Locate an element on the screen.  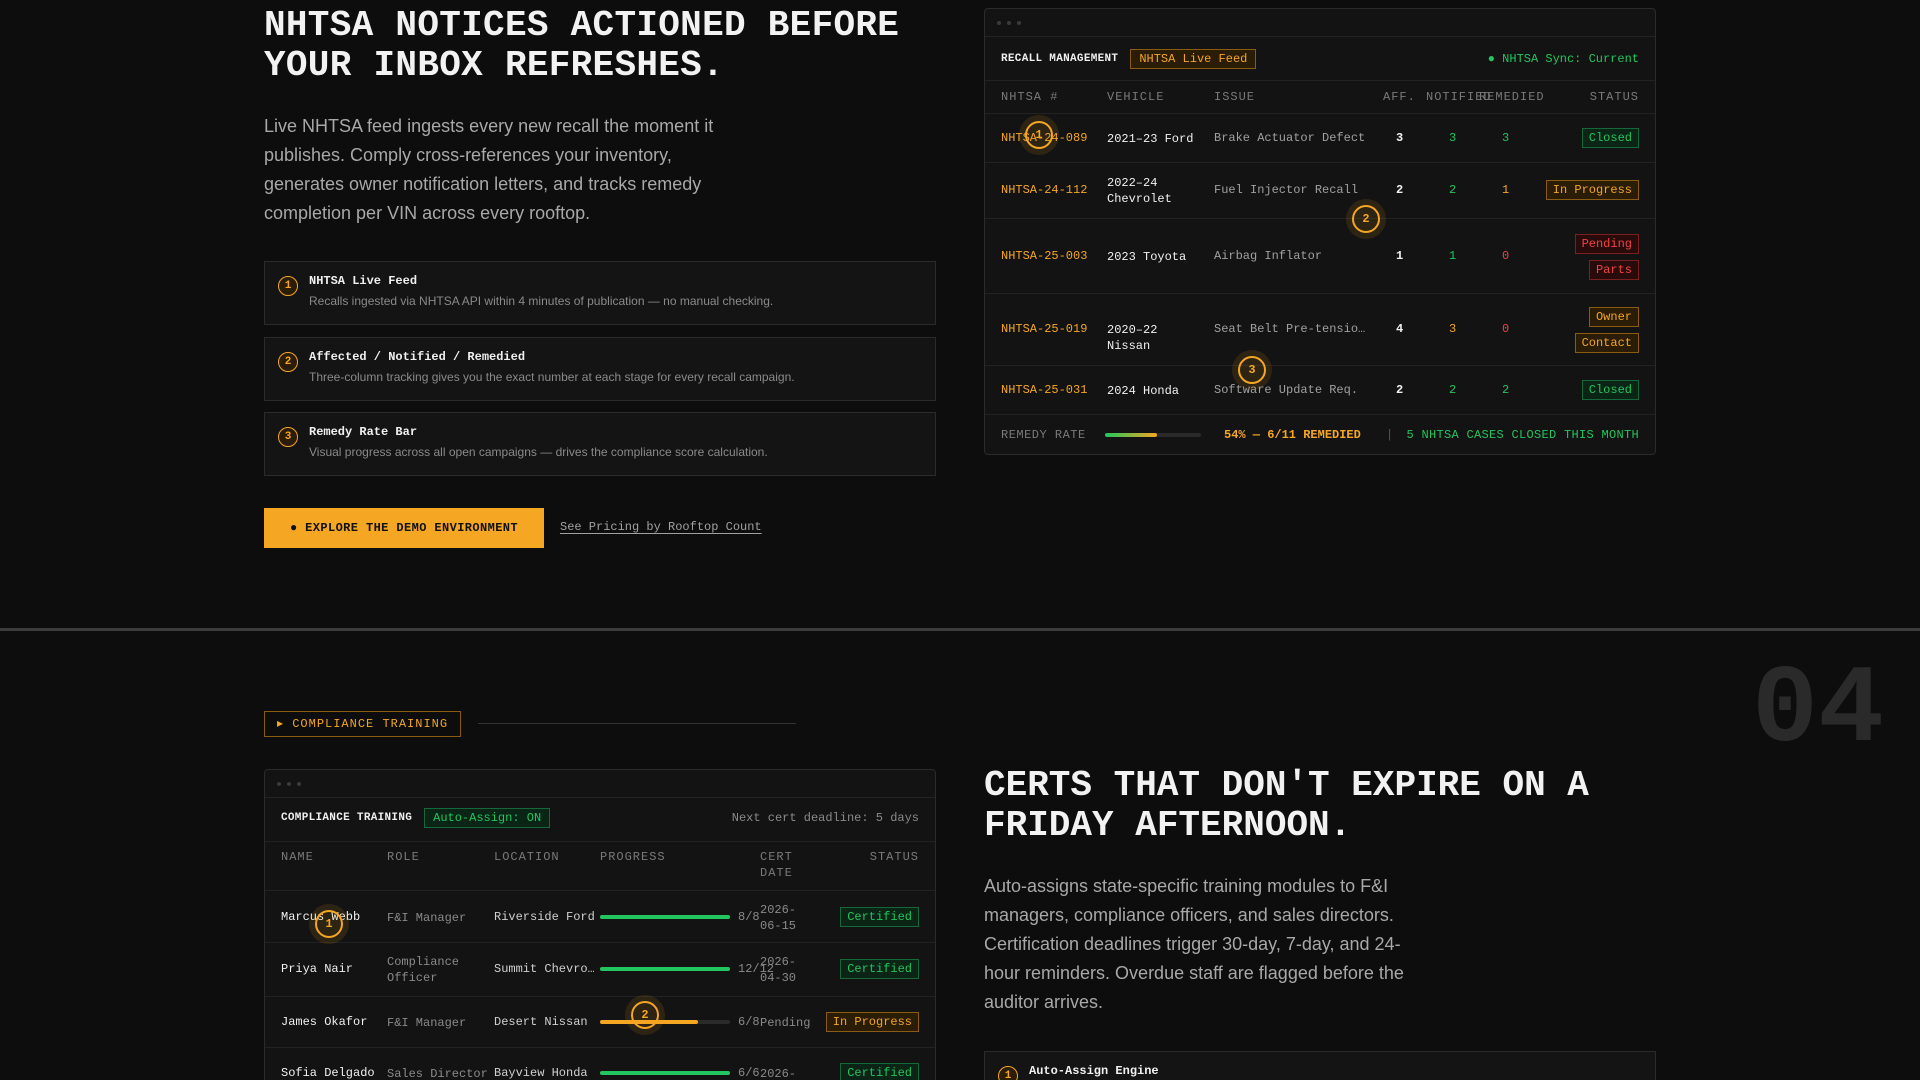
progress-text: 6/6 is located at coordinates (749, 1073).